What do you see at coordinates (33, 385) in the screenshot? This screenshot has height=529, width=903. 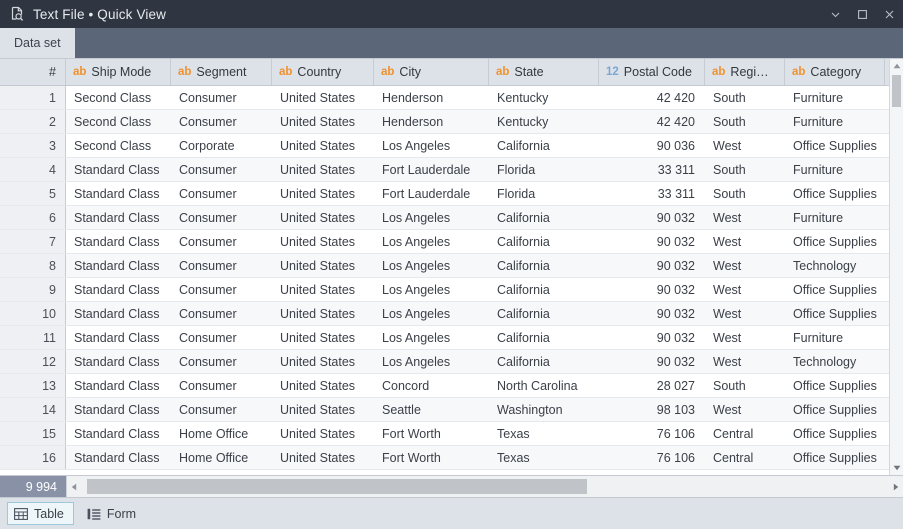 I see `row-number-cell: 13` at bounding box center [33, 385].